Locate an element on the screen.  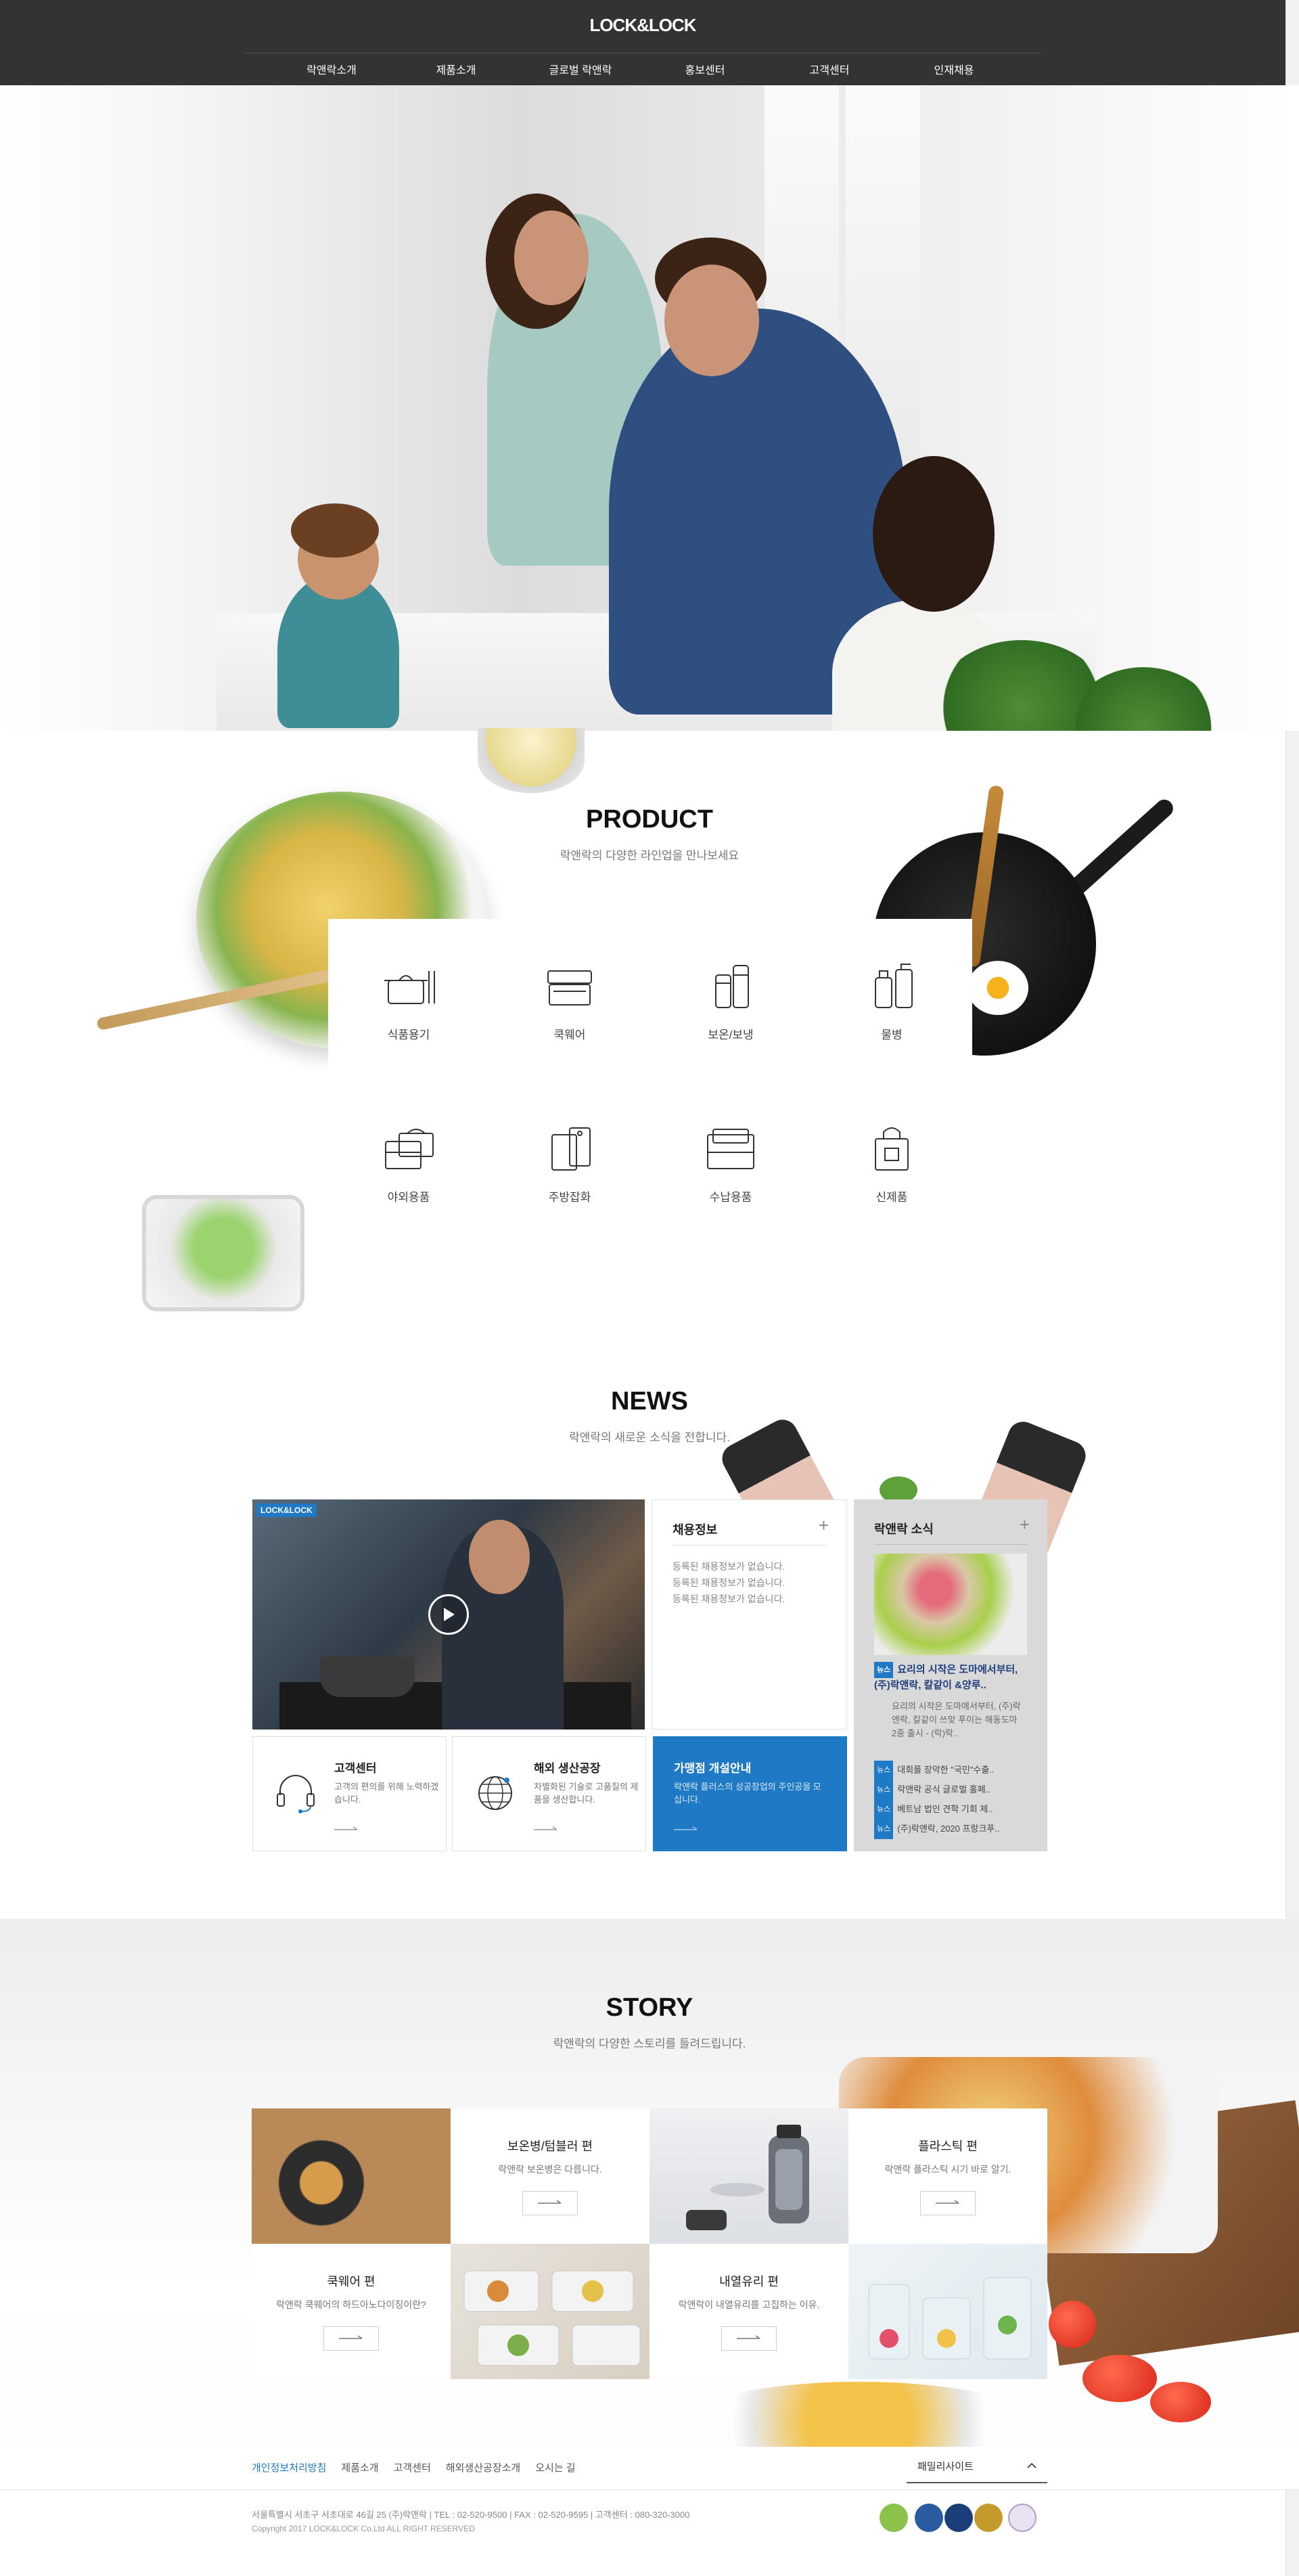
product-item-outdoor: 야외용품 is located at coordinates (408, 1162).